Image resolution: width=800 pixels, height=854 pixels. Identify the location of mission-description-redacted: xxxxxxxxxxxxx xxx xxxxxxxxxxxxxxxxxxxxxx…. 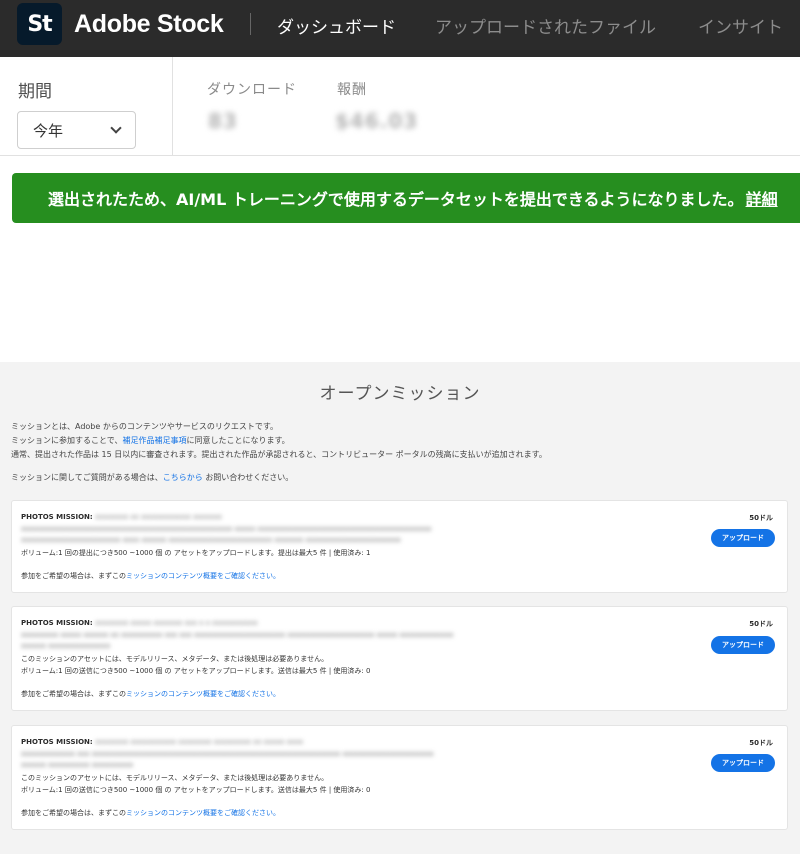
(227, 754).